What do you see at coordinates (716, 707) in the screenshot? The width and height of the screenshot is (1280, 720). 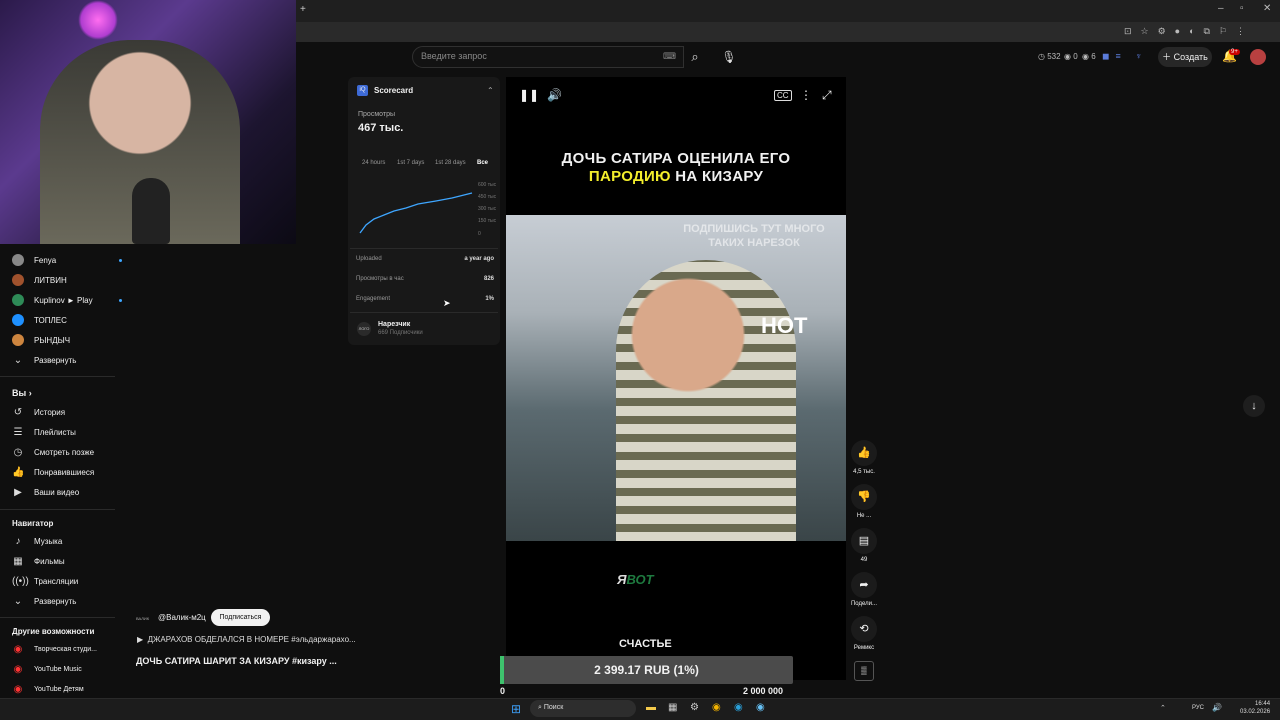 I see `chrome-icon: ◉` at bounding box center [716, 707].